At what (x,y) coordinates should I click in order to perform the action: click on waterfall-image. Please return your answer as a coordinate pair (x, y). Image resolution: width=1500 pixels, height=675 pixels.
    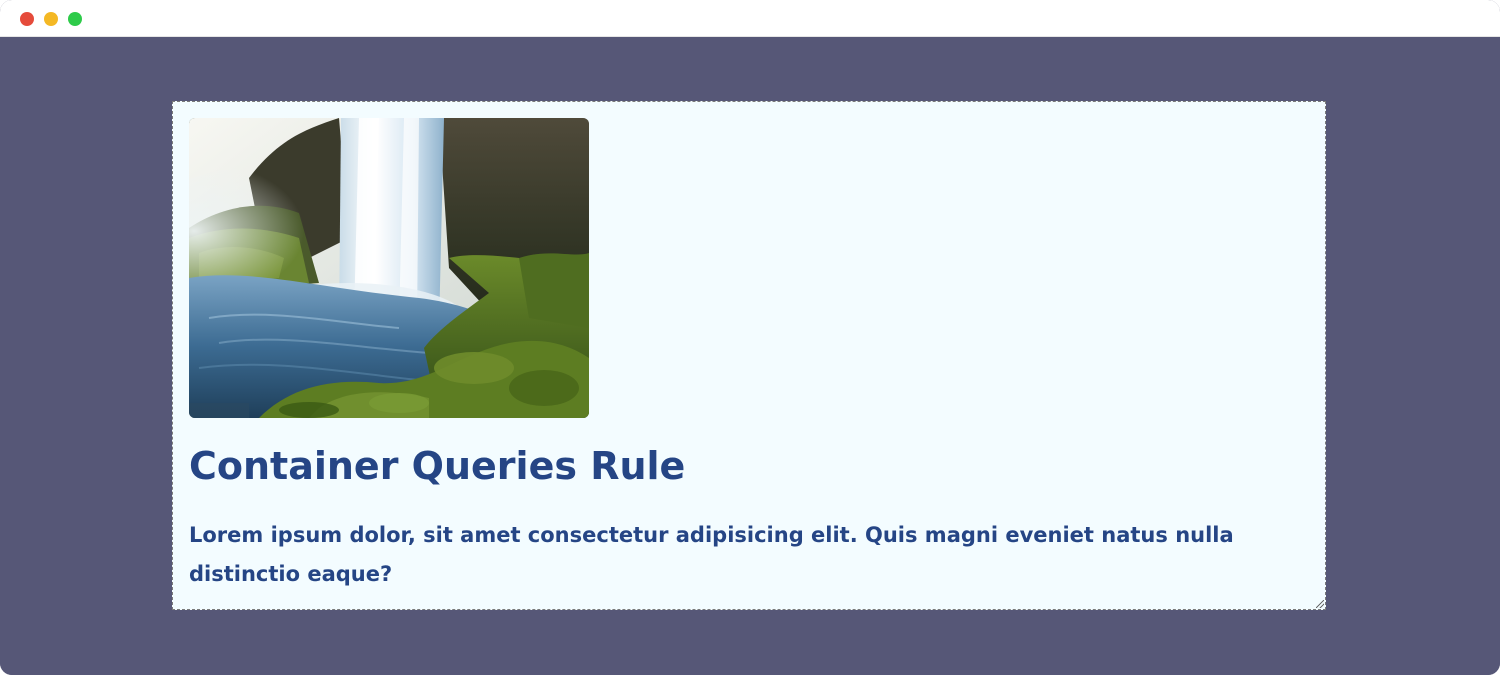
    Looking at the image, I should click on (389, 268).